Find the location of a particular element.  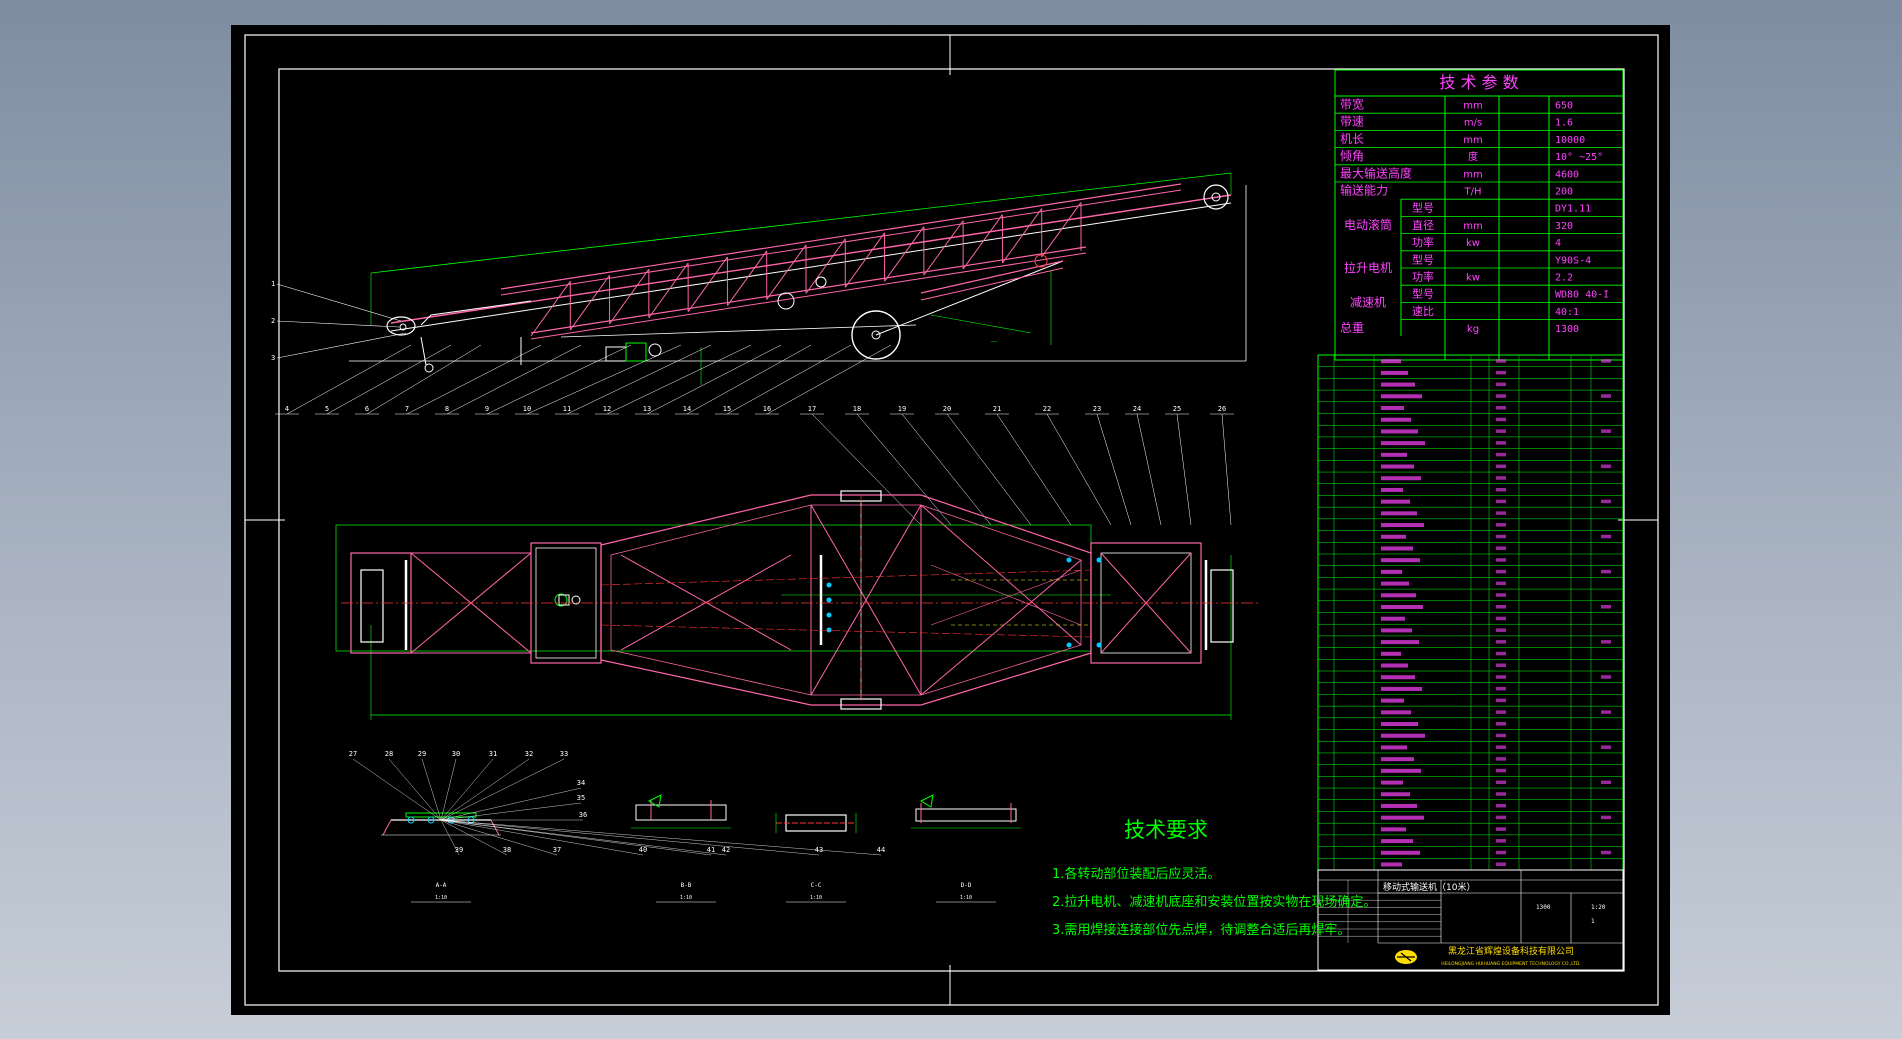

balloon-label: 12 is located at coordinates (607, 409).